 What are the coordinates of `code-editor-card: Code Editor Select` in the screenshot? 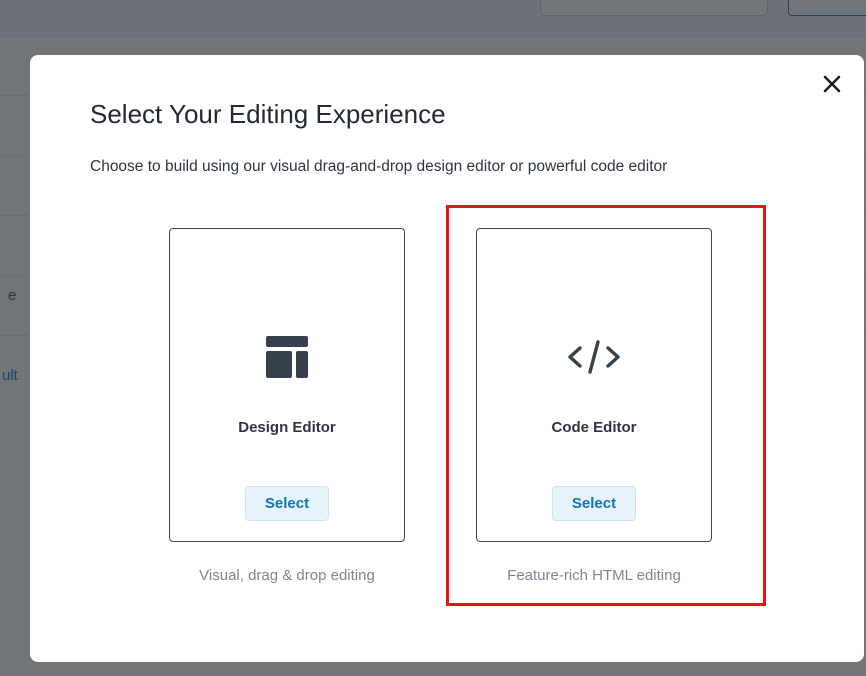 It's located at (594, 385).